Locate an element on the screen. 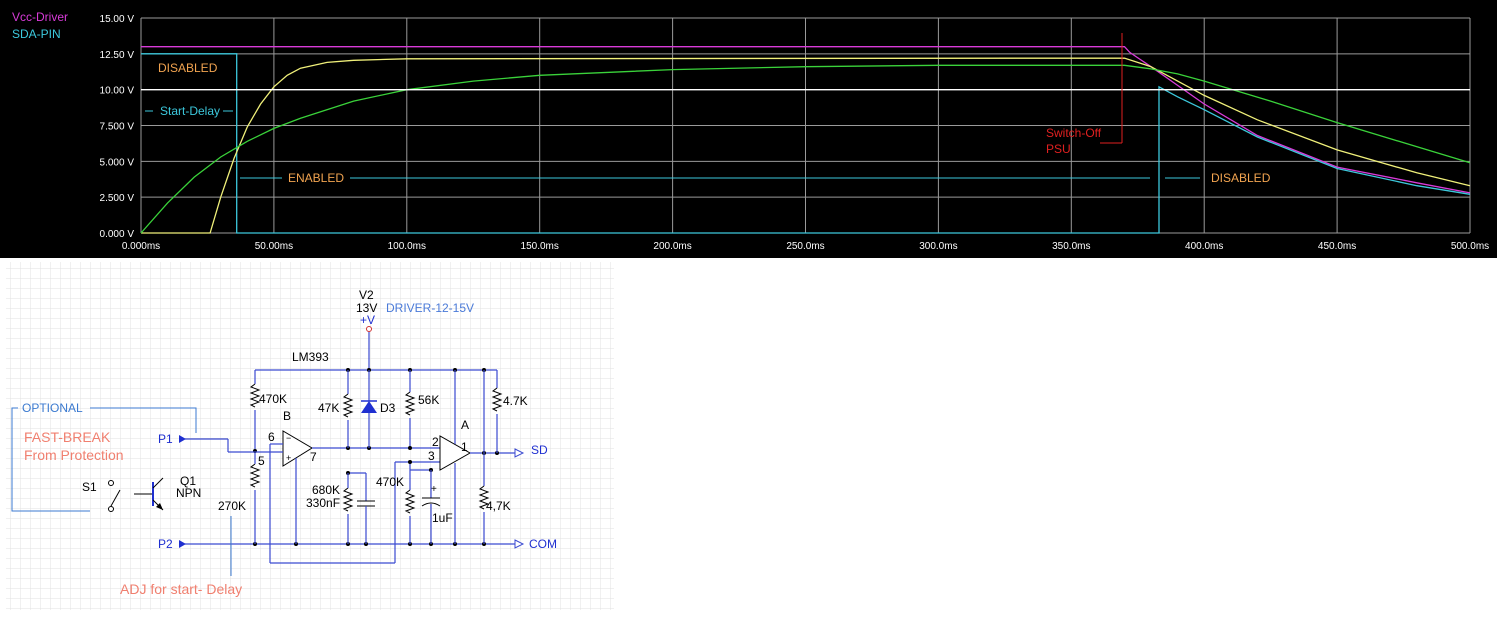 Image resolution: width=1497 pixels, height=621 pixels. port-p1: P1 is located at coordinates (165, 439).